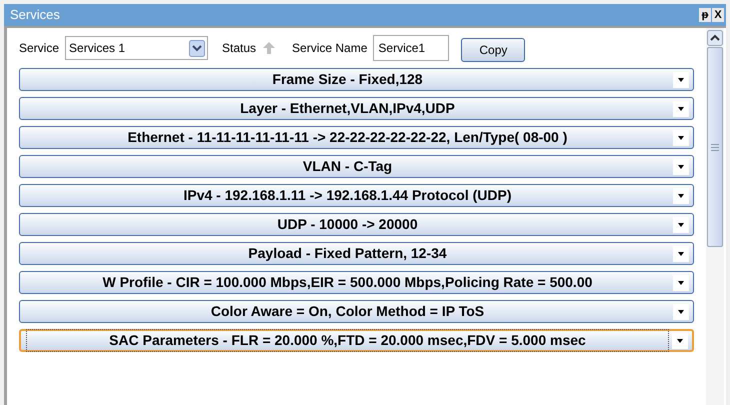  What do you see at coordinates (411, 48) in the screenshot?
I see `service-name-field: Service1` at bounding box center [411, 48].